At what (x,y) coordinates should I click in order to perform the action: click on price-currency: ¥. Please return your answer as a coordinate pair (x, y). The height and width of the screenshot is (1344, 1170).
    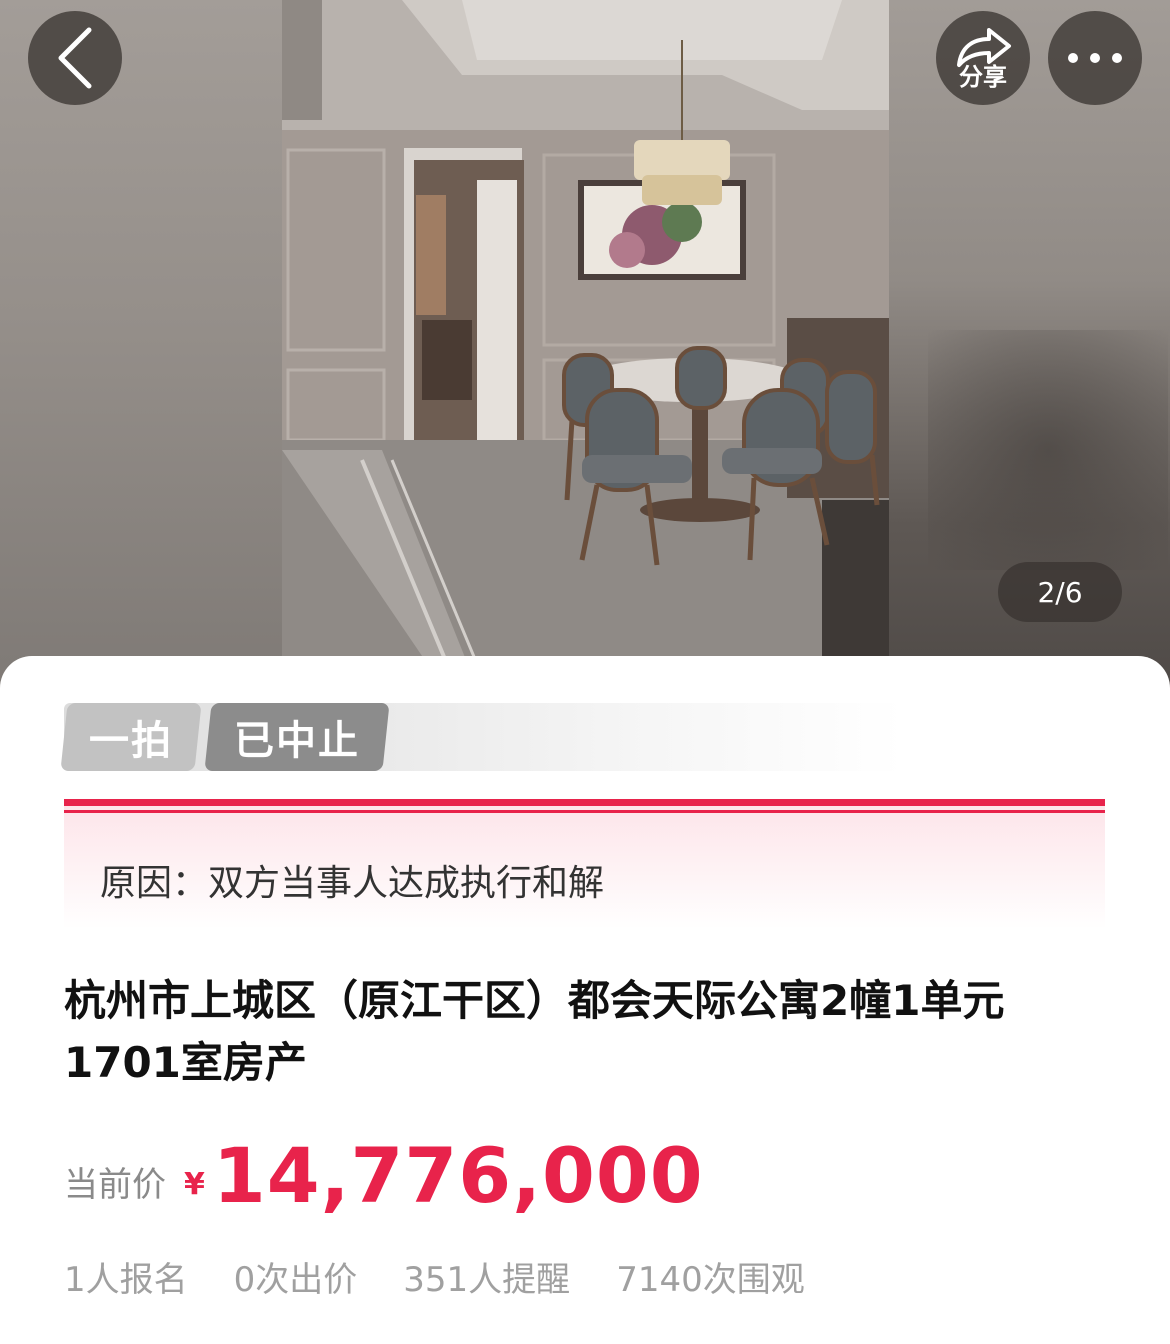
    Looking at the image, I should click on (194, 1184).